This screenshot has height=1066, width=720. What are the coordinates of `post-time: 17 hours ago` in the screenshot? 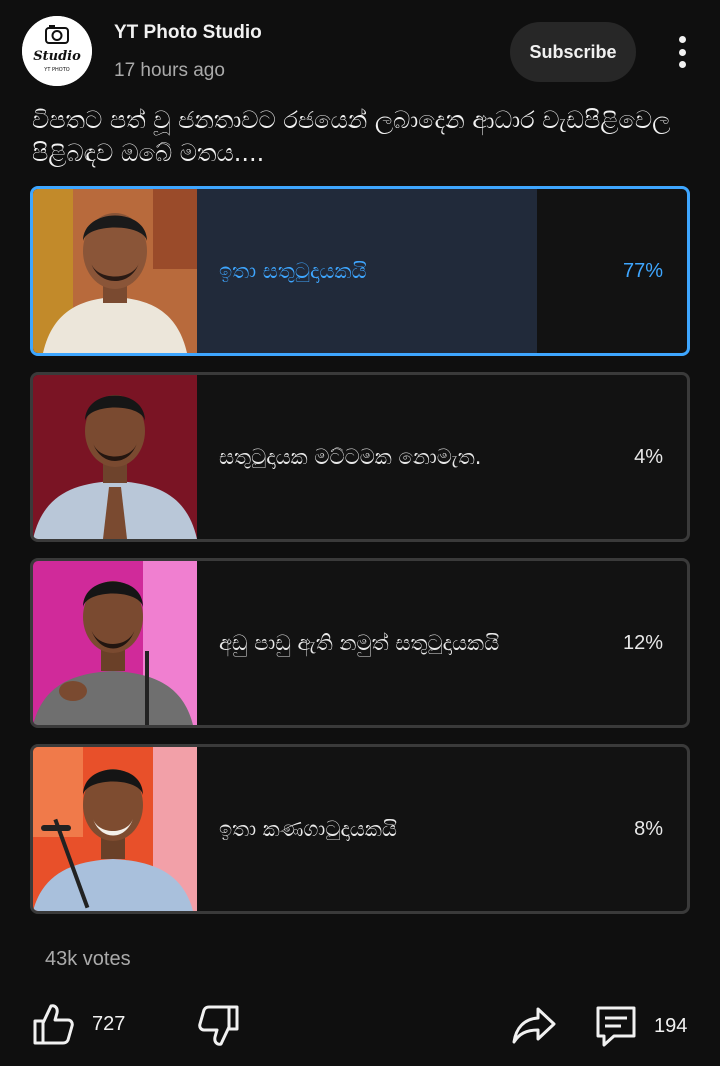 It's located at (169, 70).